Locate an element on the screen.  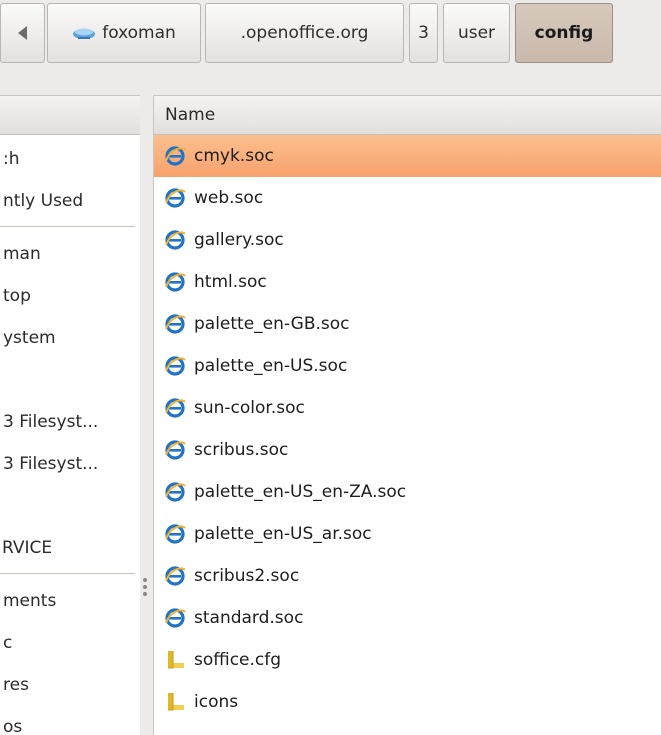
path-back-button is located at coordinates (22, 33).